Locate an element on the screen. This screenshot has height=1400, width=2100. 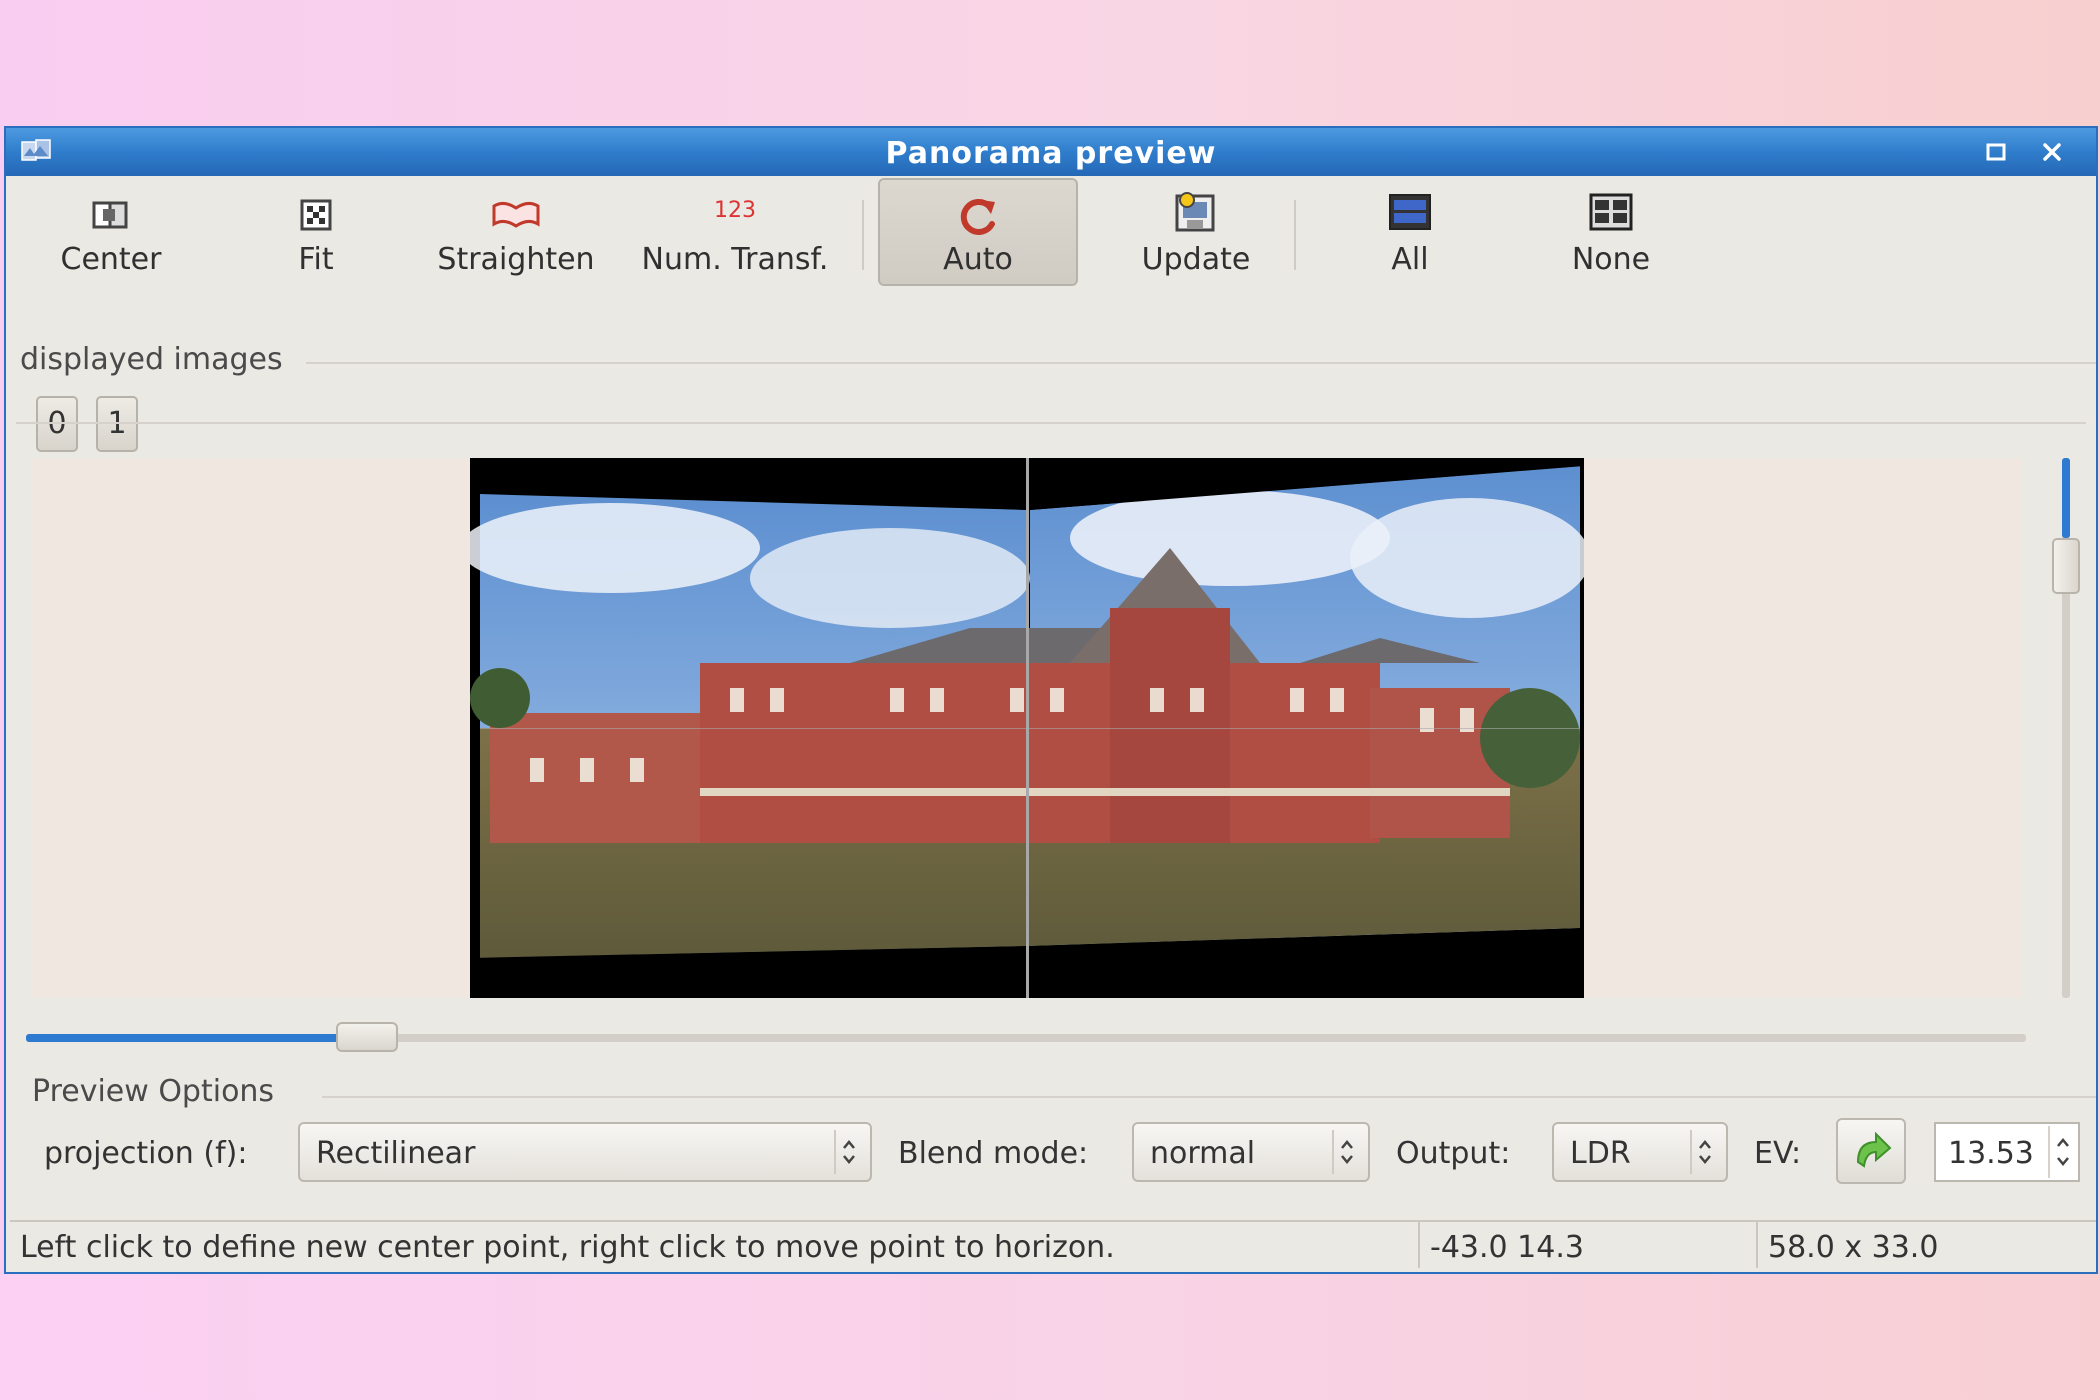
window-title: Panorama preview is located at coordinates (1051, 153).